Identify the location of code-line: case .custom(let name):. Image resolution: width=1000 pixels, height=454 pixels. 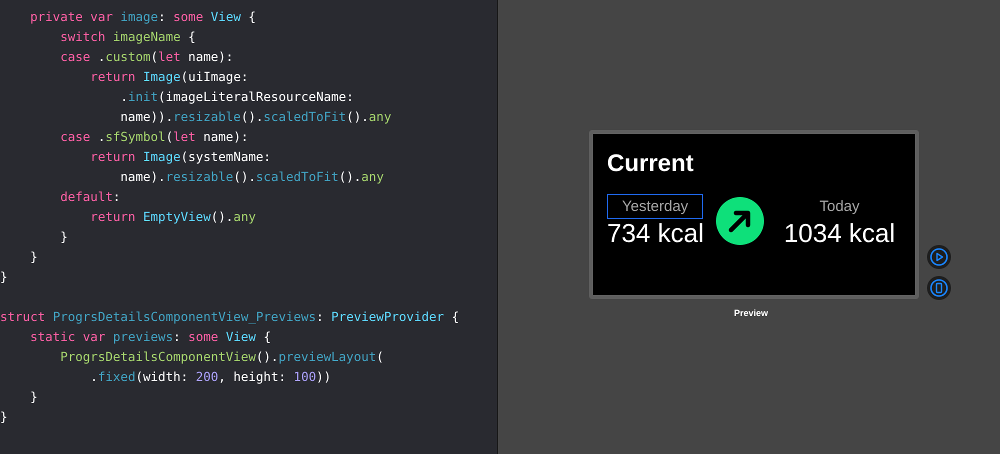
(146, 57).